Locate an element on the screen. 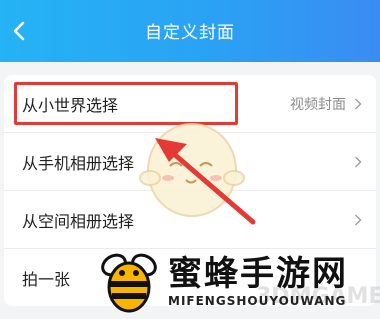 This screenshot has height=319, width=380. pointer-arrow is located at coordinates (205, 181).